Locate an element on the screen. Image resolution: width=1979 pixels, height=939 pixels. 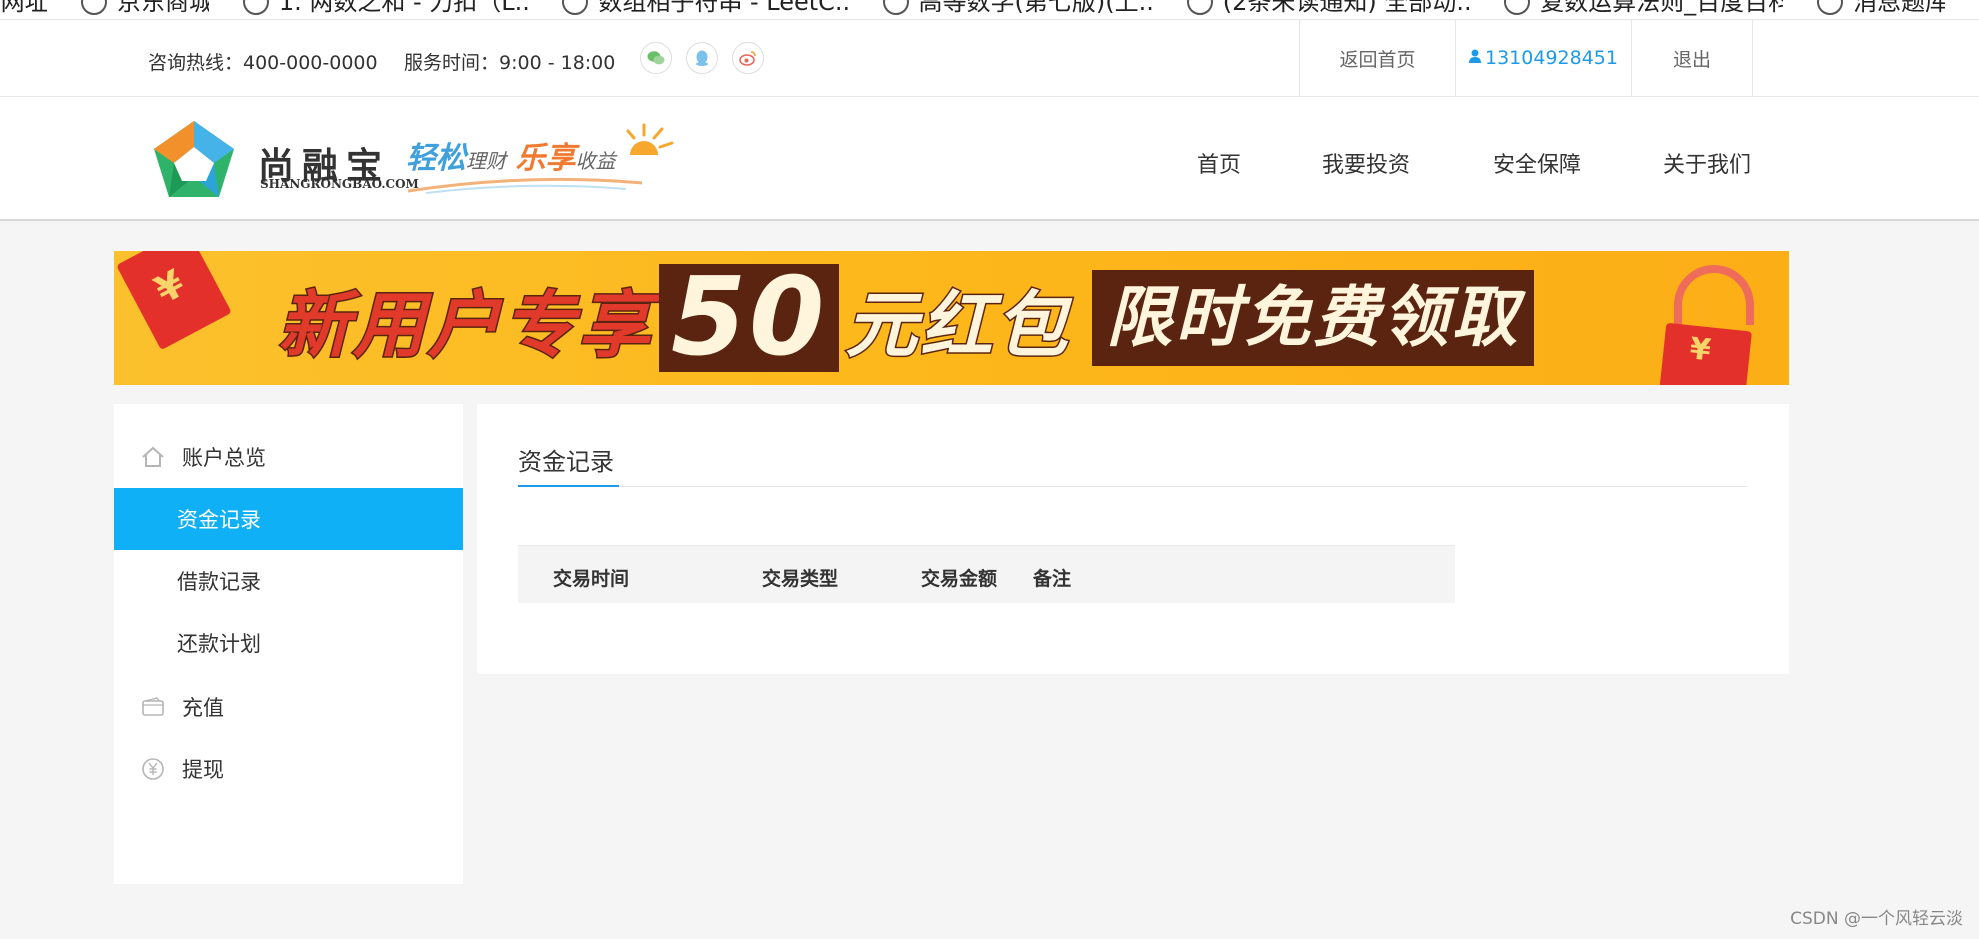
records-table-header: 交易时间 交易类型 交易金额 备注 is located at coordinates (986, 574).